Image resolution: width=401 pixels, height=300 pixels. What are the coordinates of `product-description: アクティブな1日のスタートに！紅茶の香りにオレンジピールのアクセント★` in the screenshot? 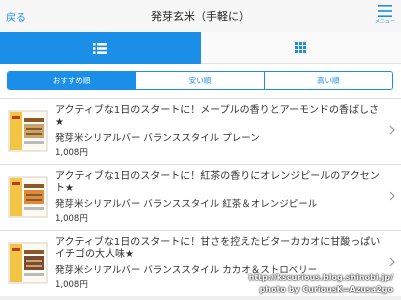 It's located at (217, 182).